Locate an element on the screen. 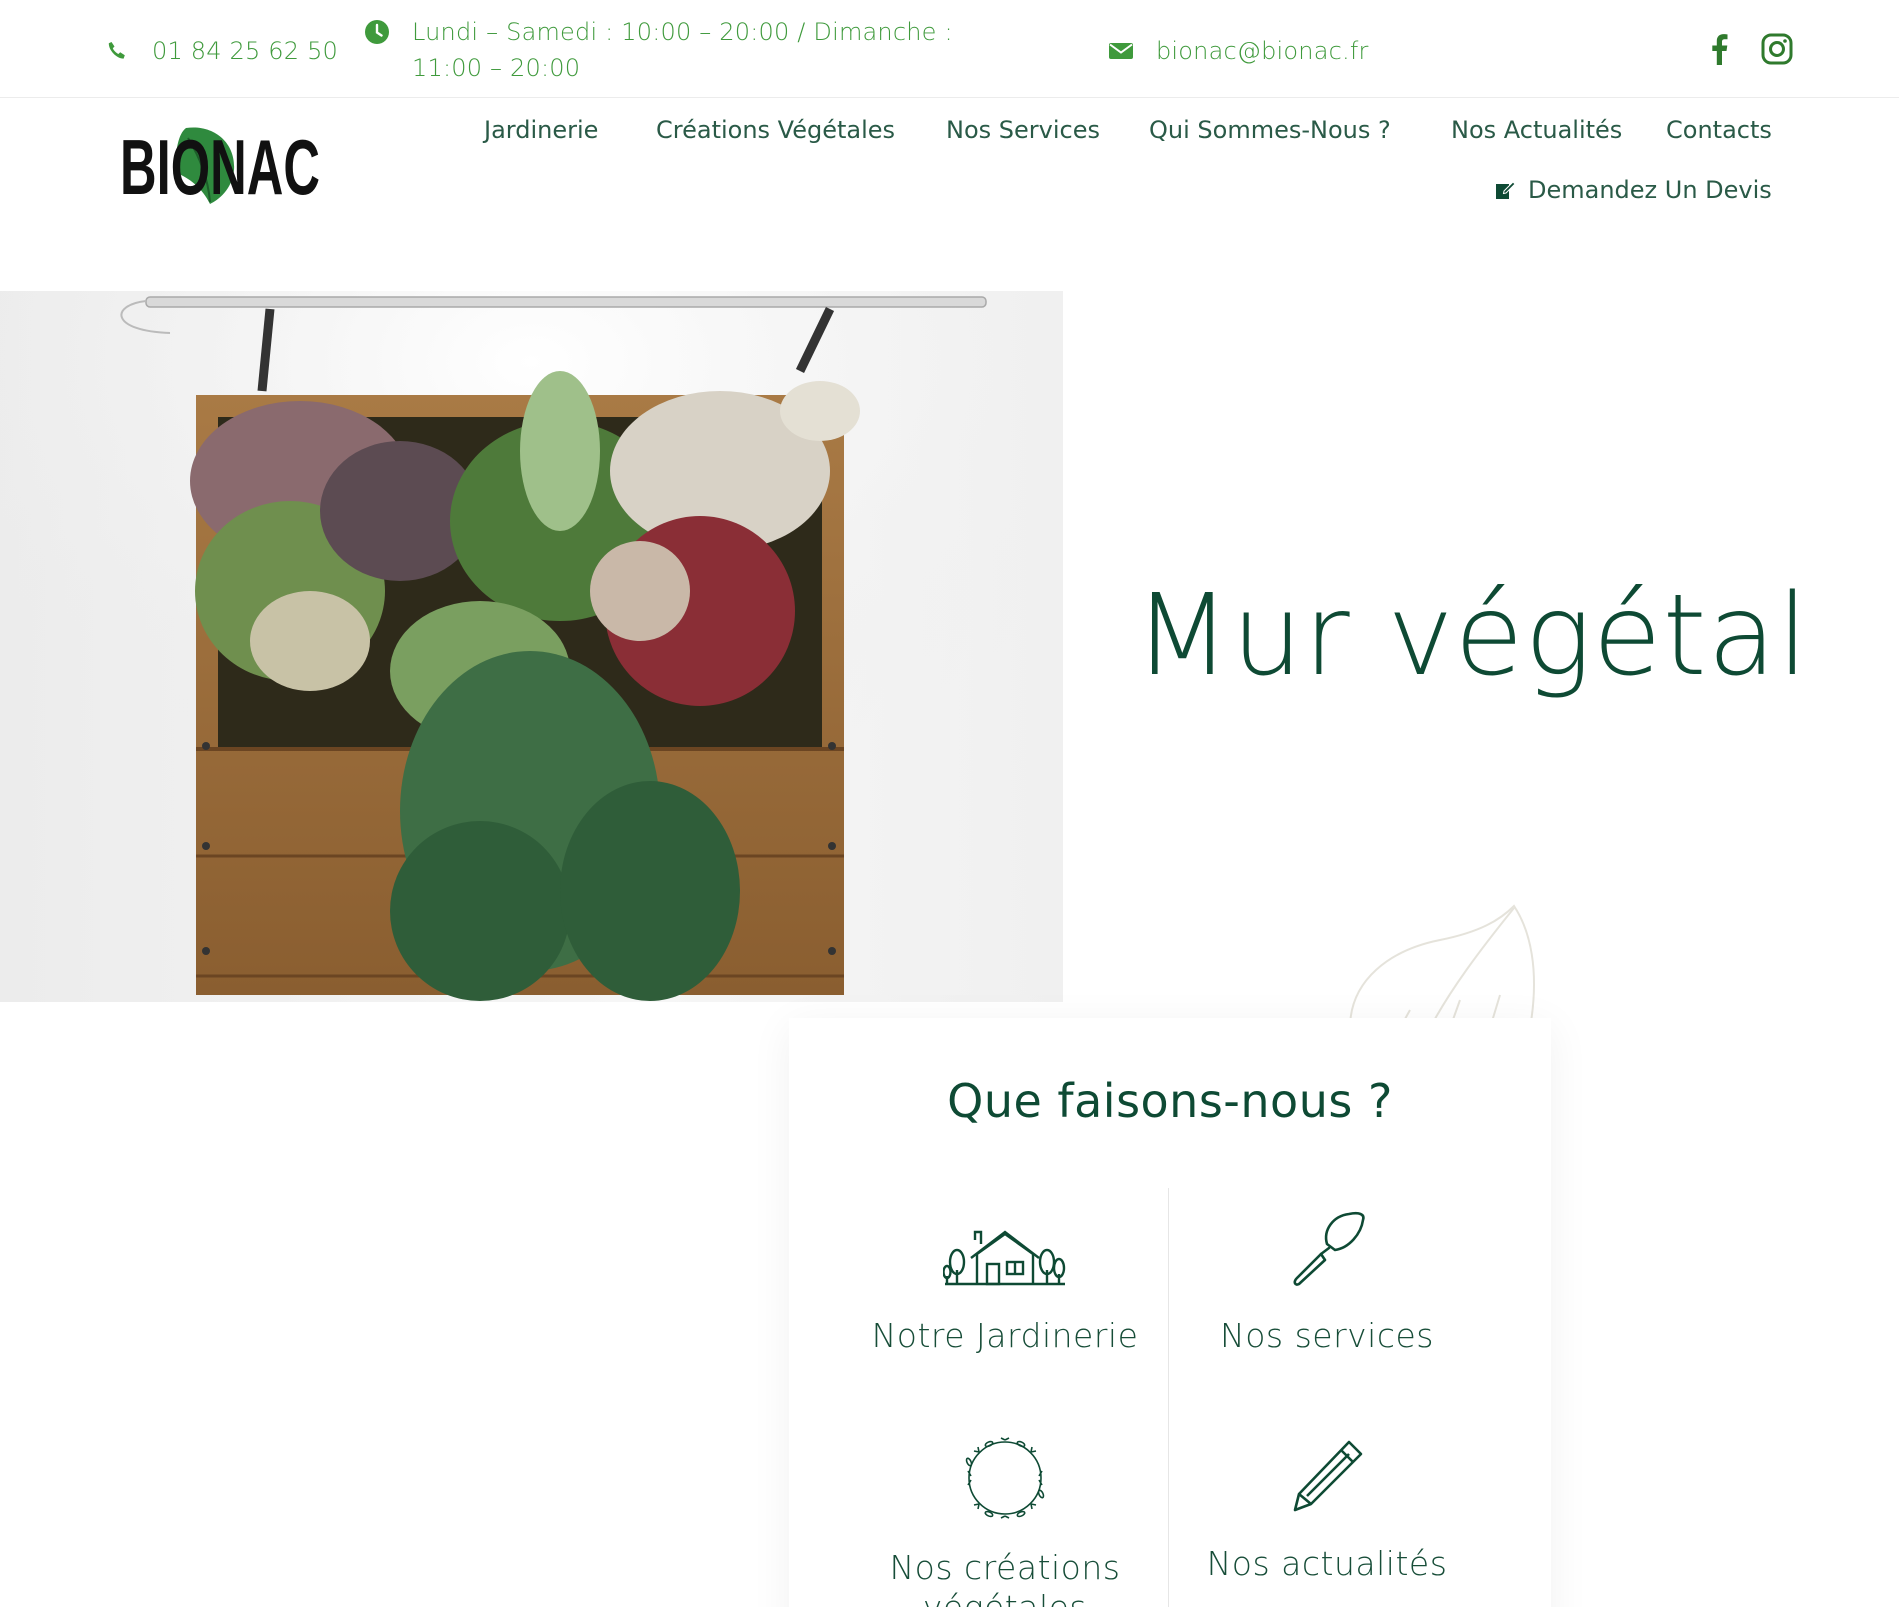 The width and height of the screenshot is (1899, 1607). service-jardinerie: Notre Jardinerie is located at coordinates (1005, 1292).